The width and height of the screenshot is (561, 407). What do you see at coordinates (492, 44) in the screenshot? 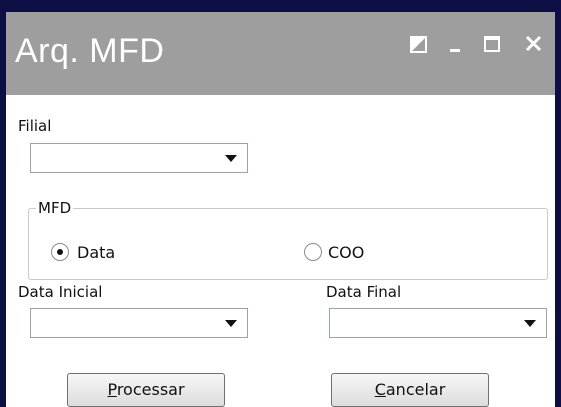
I see `maximize-icon` at bounding box center [492, 44].